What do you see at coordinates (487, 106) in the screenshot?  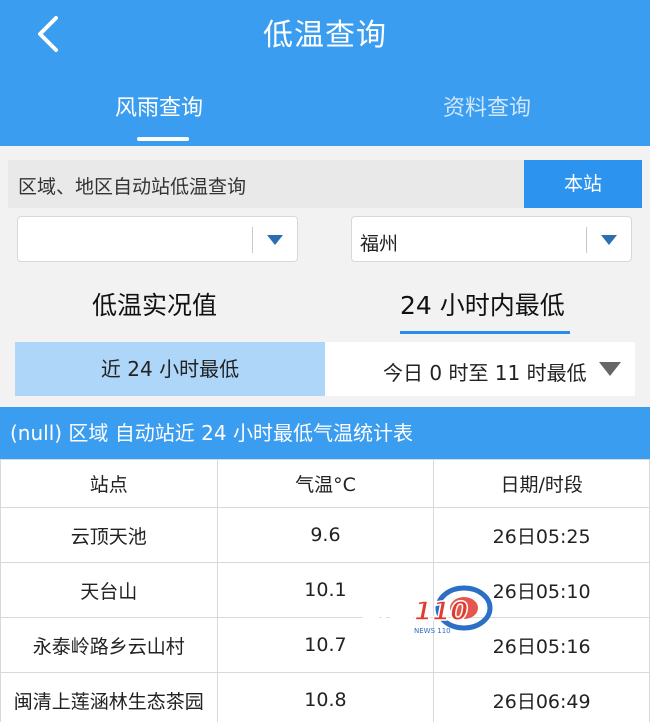 I see `tab-data-query: 资料查询` at bounding box center [487, 106].